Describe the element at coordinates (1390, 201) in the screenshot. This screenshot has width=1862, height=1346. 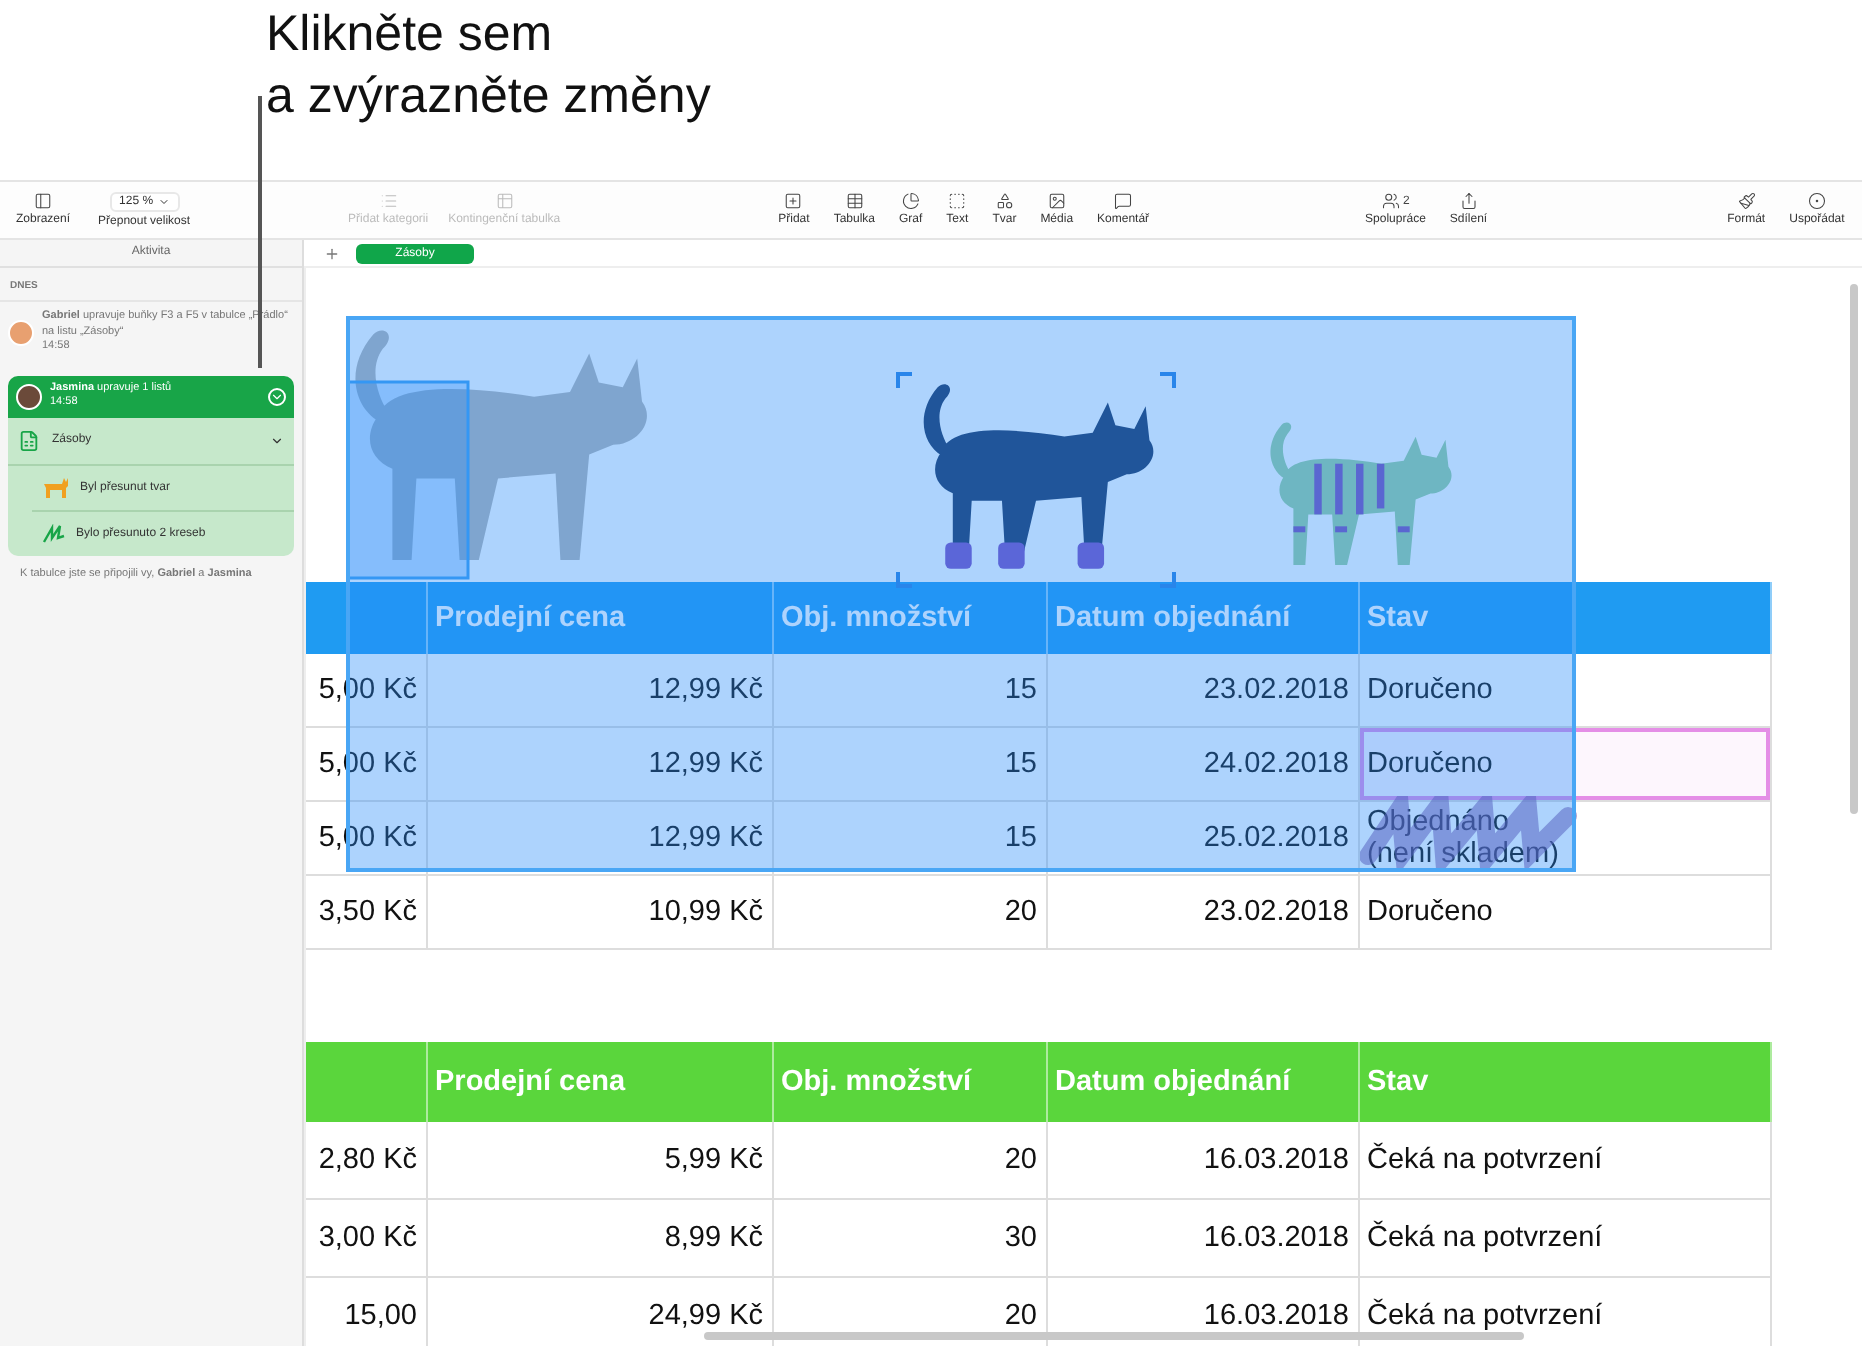
I see `people-icon` at that location.